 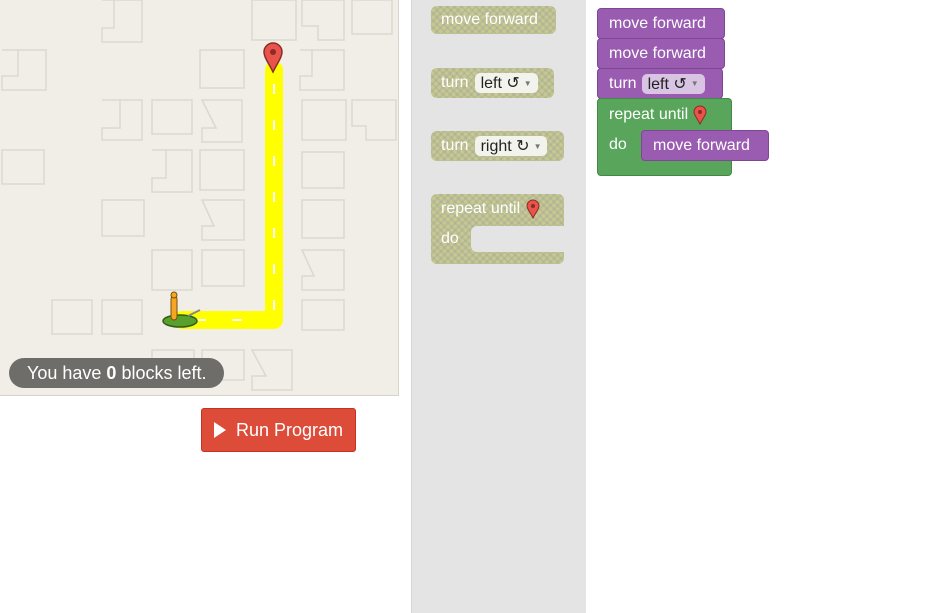 I want to click on toolbox-repeat-until-block: repeat until do, so click(x=497, y=229).